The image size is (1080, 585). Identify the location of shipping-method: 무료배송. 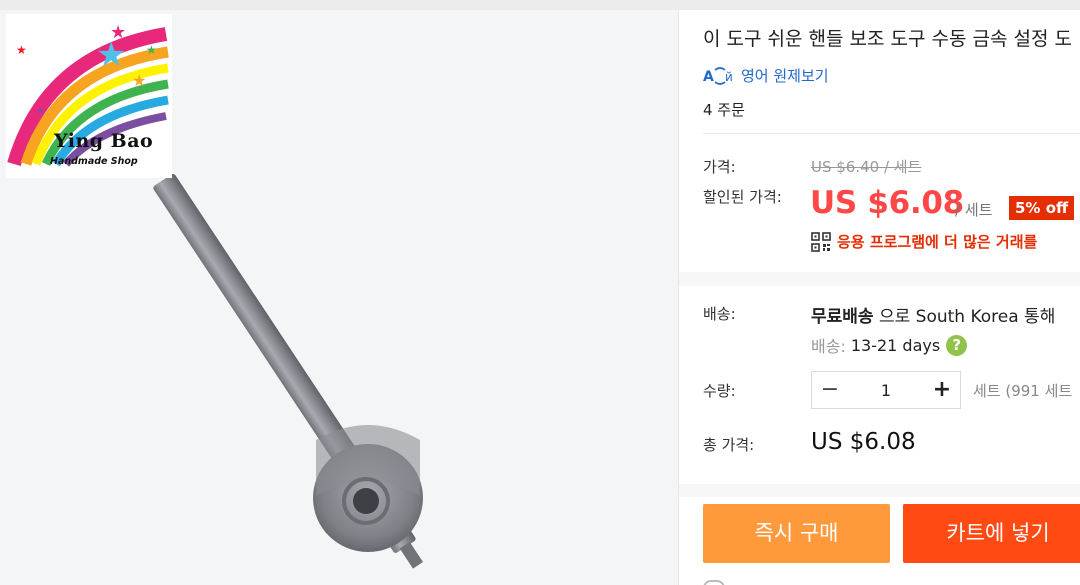
(842, 317).